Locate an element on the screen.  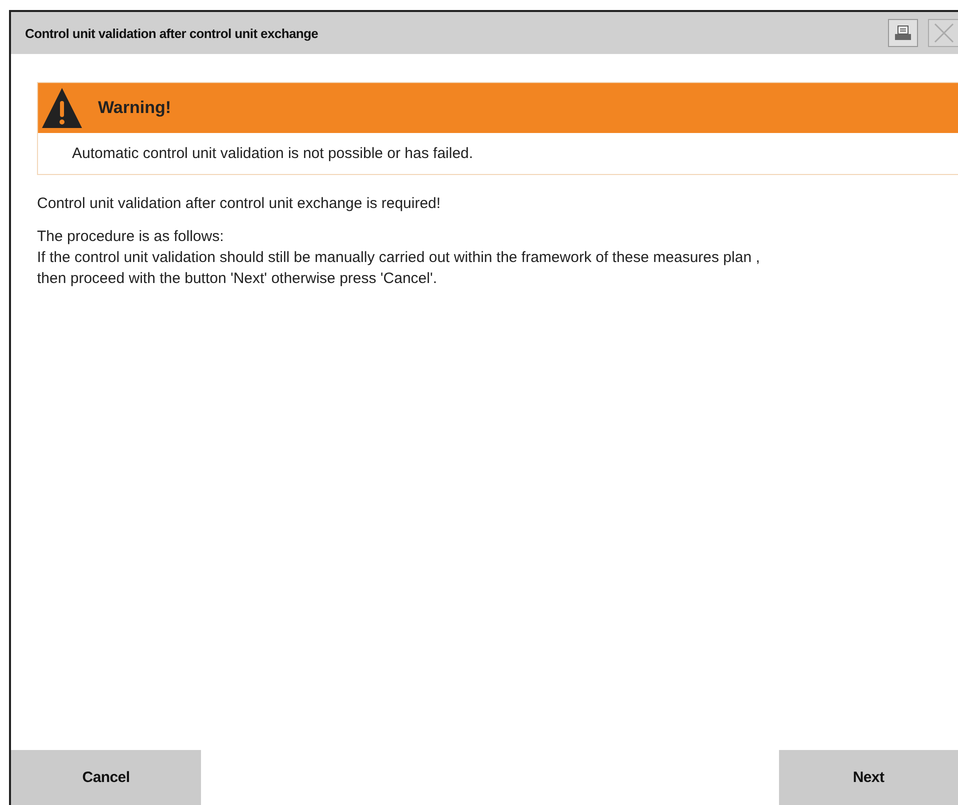
window-title: Control unit validation after control unit exchange is located at coordinates (172, 33).